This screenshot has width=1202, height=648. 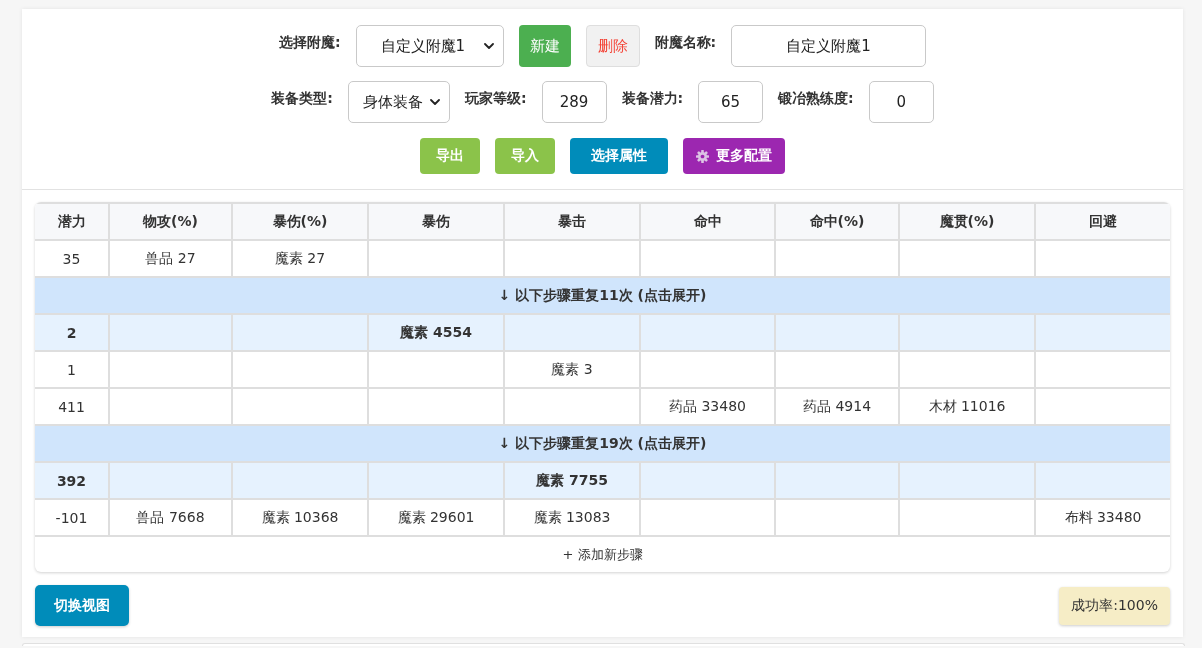 What do you see at coordinates (495, 99) in the screenshot?
I see `field-label: 玩家等级:` at bounding box center [495, 99].